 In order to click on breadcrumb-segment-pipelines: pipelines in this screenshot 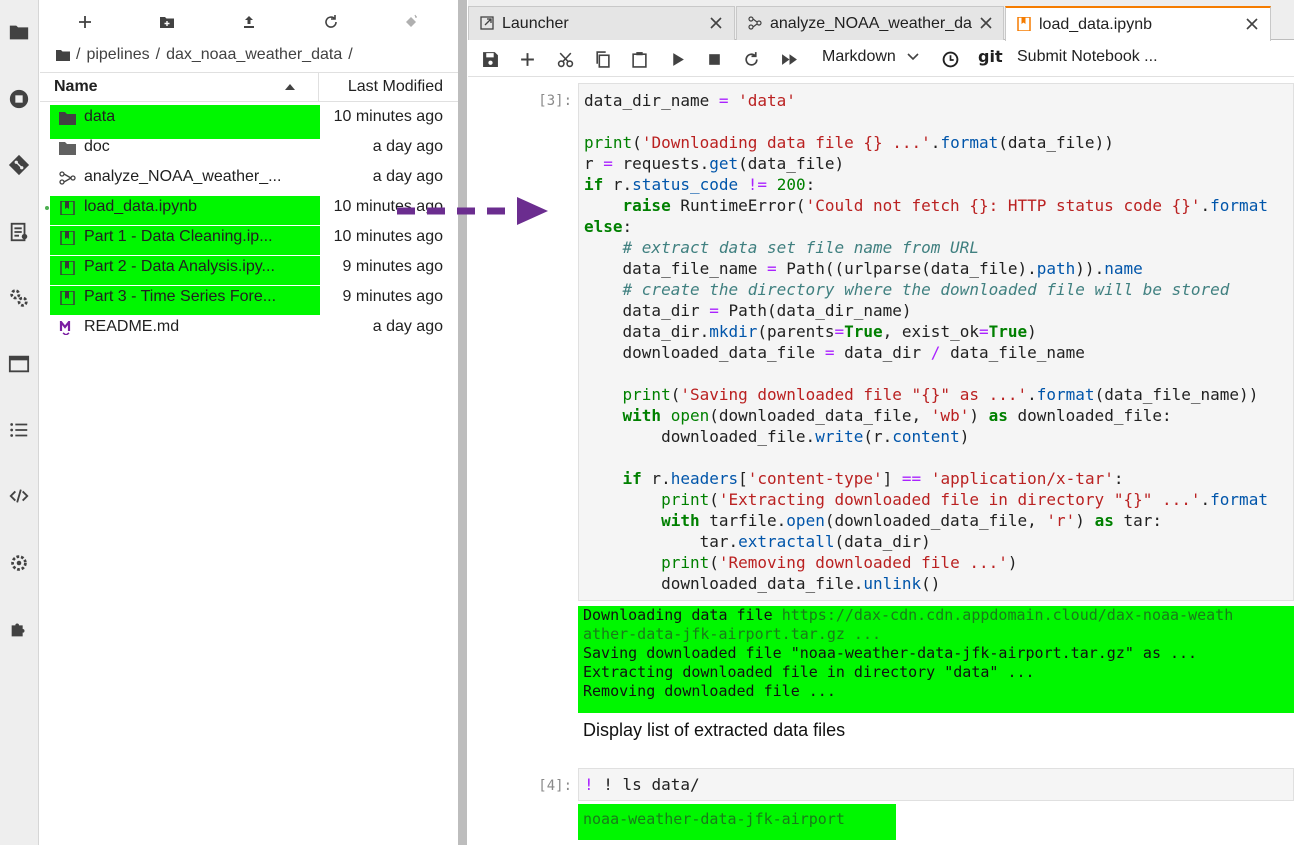, I will do `click(117, 55)`.